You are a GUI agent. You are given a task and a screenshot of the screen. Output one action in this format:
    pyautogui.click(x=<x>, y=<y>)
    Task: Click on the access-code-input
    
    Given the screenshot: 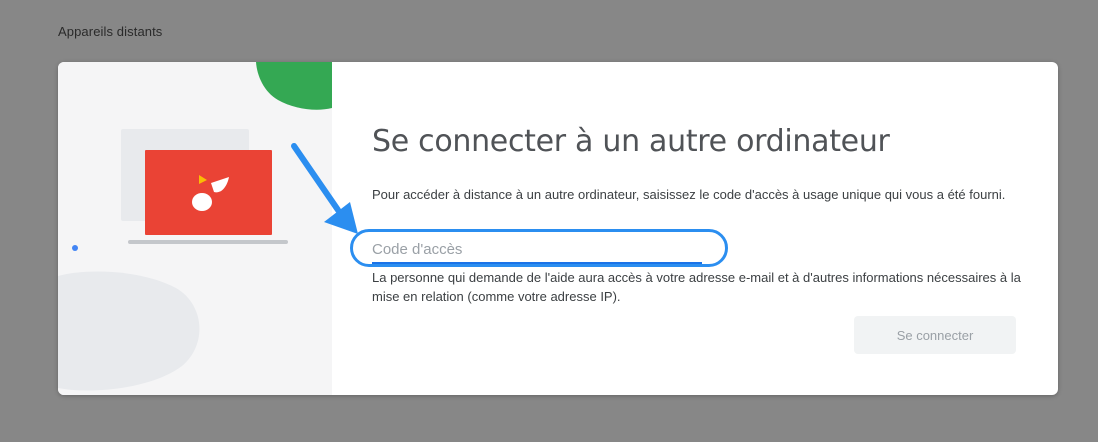 What is the action you would take?
    pyautogui.click(x=537, y=250)
    